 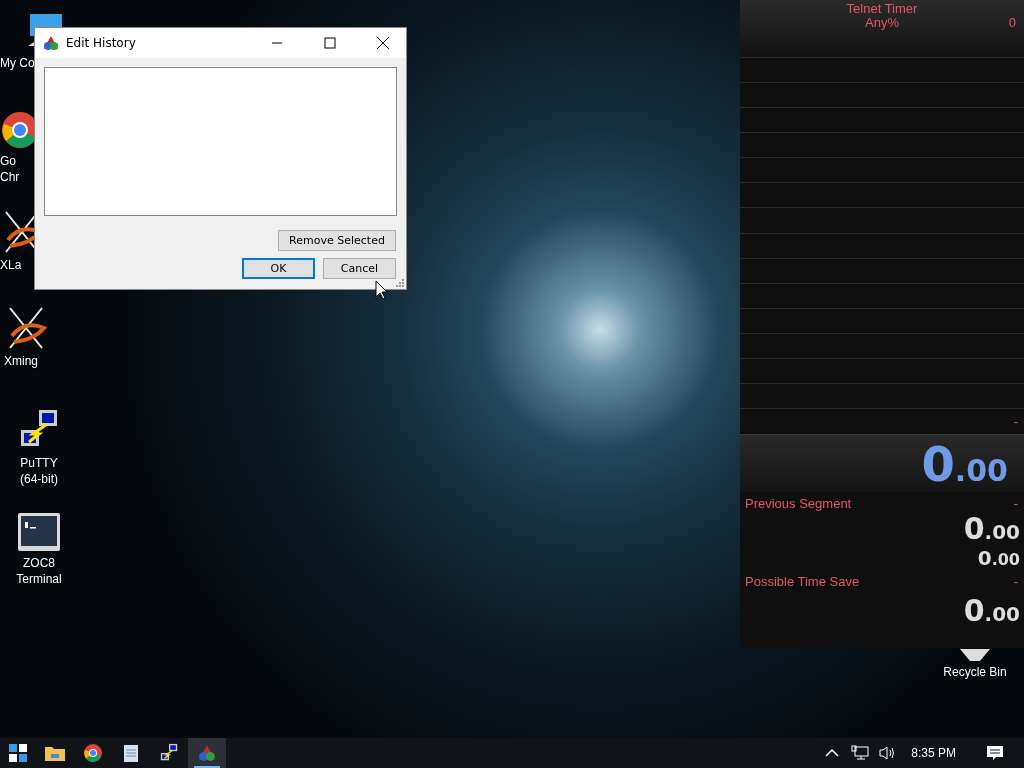 I want to click on icon-label: PuTTY (64-bit), so click(x=39, y=471).